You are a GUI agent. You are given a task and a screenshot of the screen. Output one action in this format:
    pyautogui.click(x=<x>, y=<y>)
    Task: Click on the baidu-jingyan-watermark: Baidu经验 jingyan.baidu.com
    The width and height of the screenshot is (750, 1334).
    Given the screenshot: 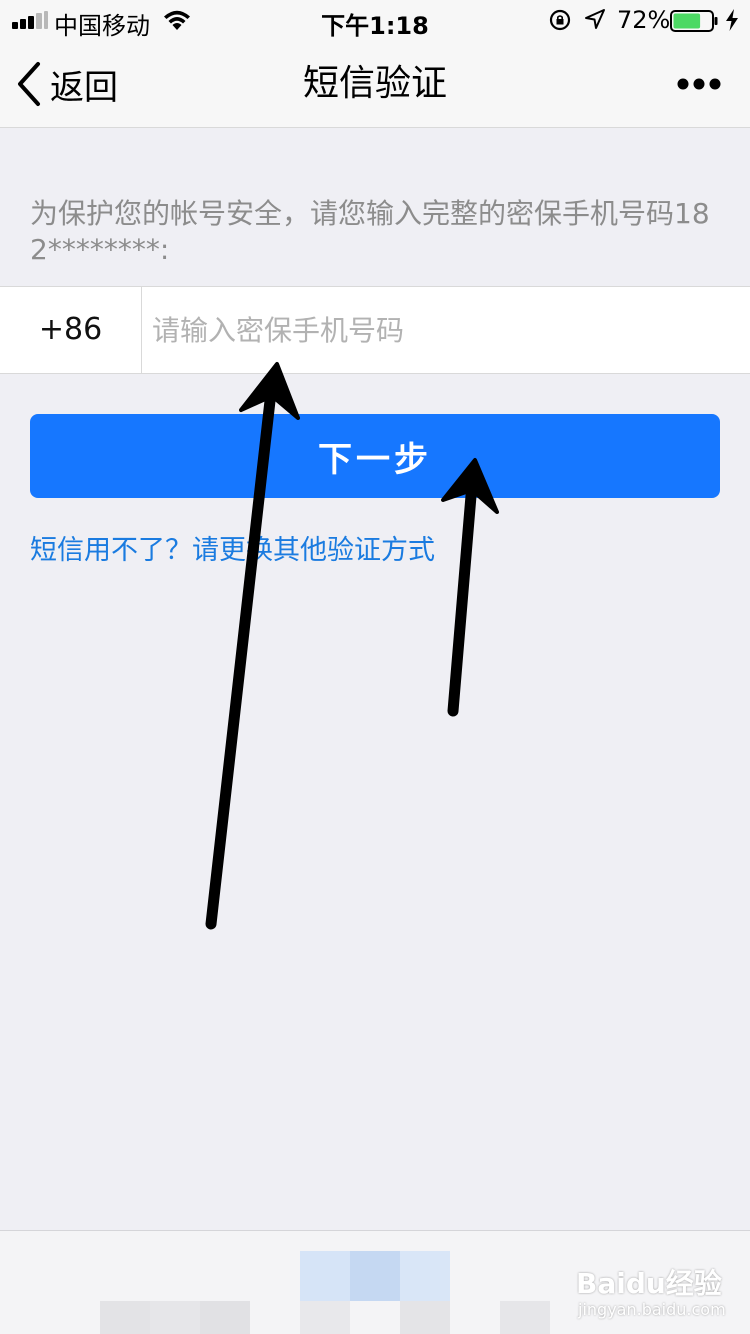 What is the action you would take?
    pyautogui.click(x=661, y=1293)
    